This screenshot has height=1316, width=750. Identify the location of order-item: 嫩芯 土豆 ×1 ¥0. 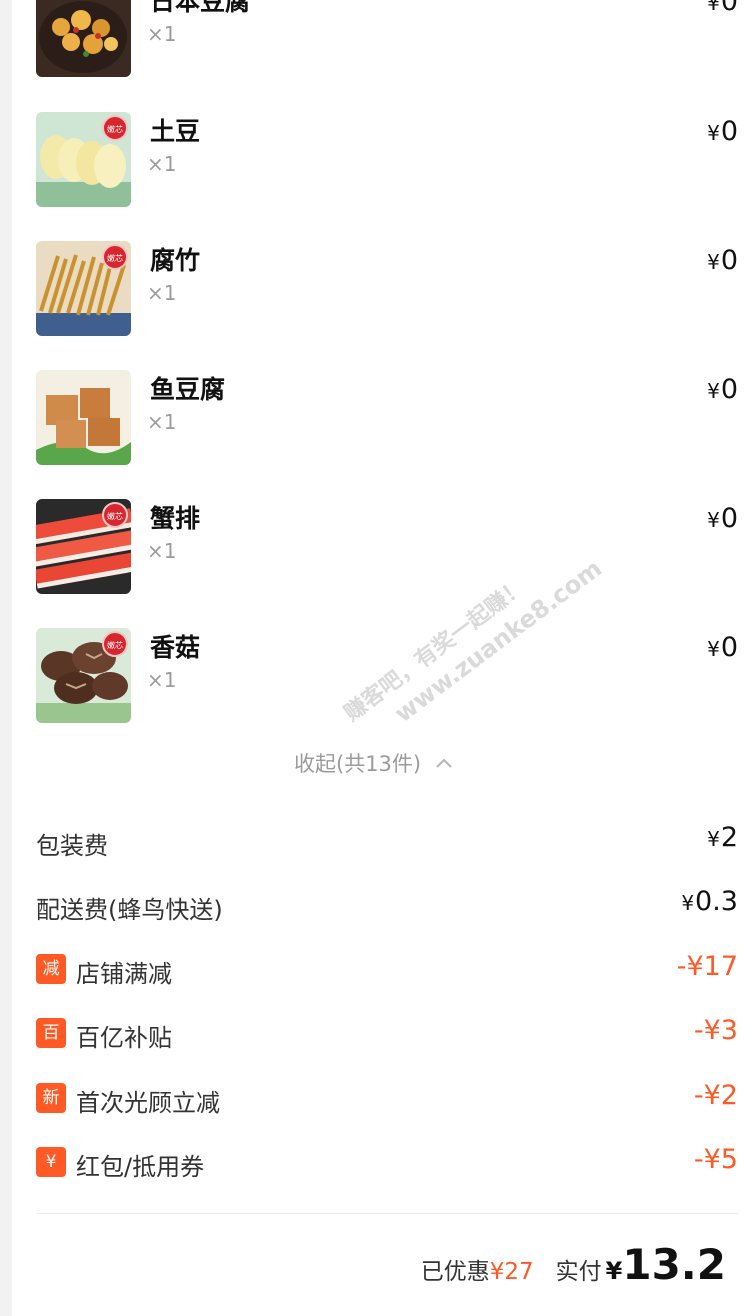
(387, 160).